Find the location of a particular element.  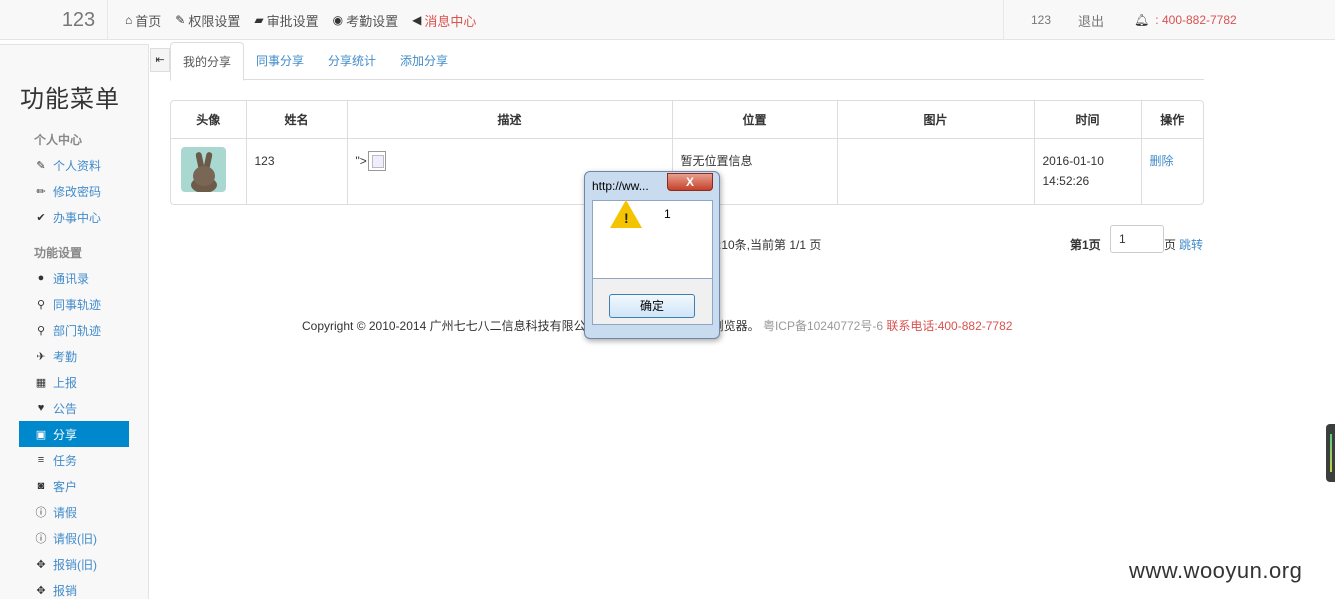

sidebar-item-label: 报销(旧) is located at coordinates (75, 564).